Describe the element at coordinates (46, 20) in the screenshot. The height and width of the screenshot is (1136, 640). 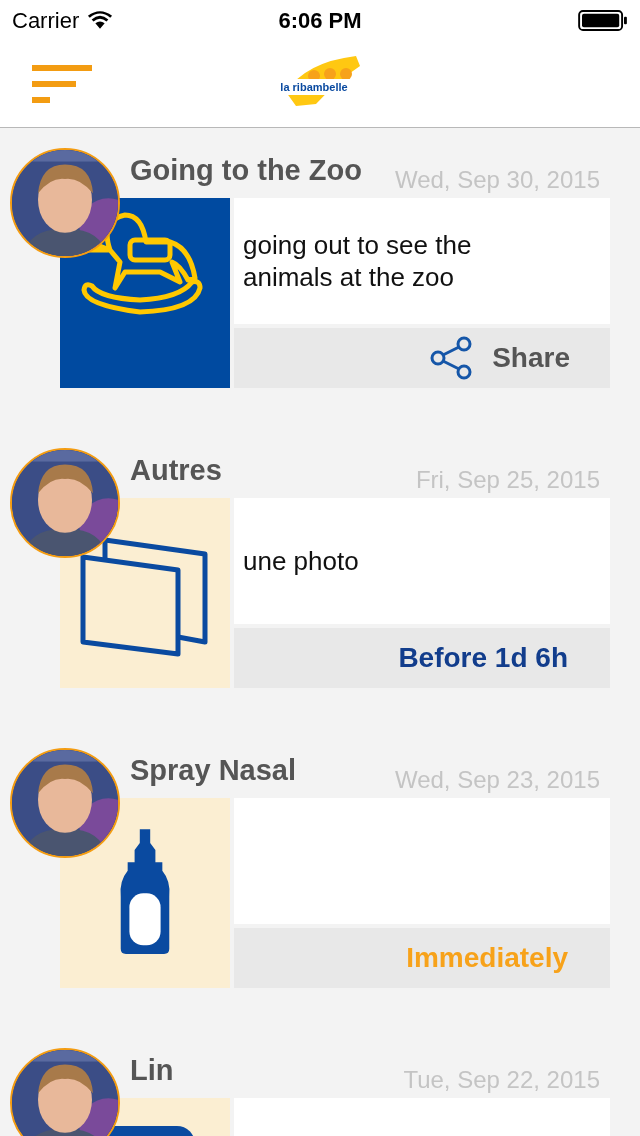
I see `carrier-label: Carrier` at that location.